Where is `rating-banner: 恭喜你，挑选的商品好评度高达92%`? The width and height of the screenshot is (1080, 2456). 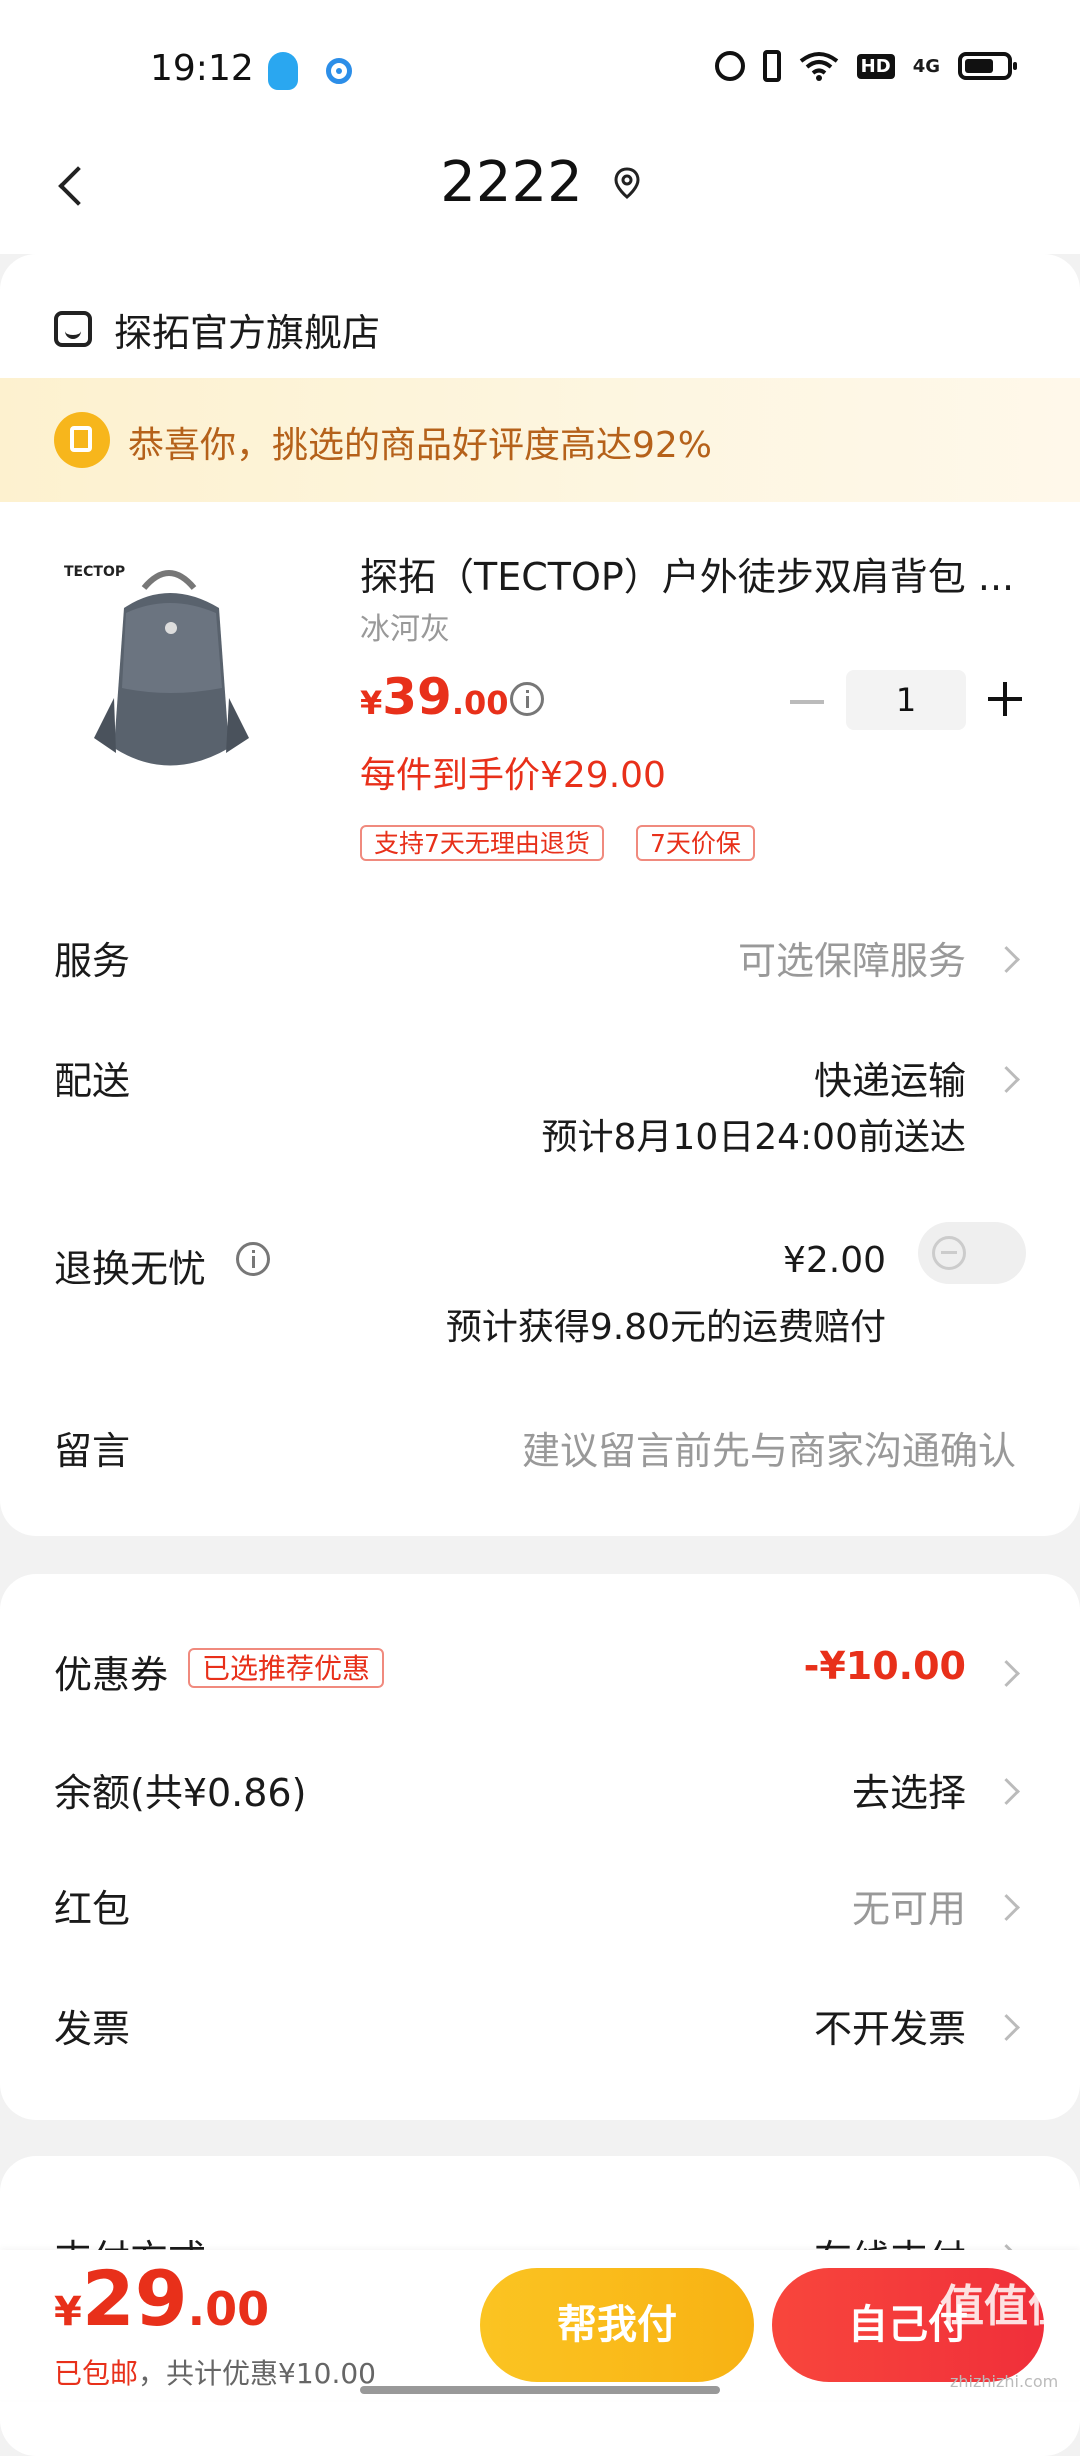
rating-banner: 恭喜你，挑选的商品好评度高达92% is located at coordinates (540, 440).